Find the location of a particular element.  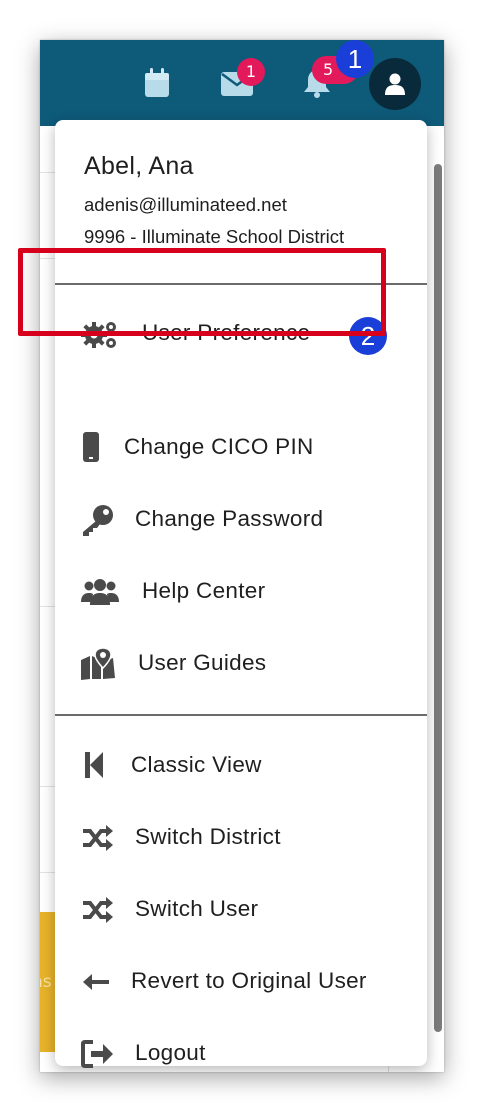

highlight-box-user-preference is located at coordinates (202, 292).